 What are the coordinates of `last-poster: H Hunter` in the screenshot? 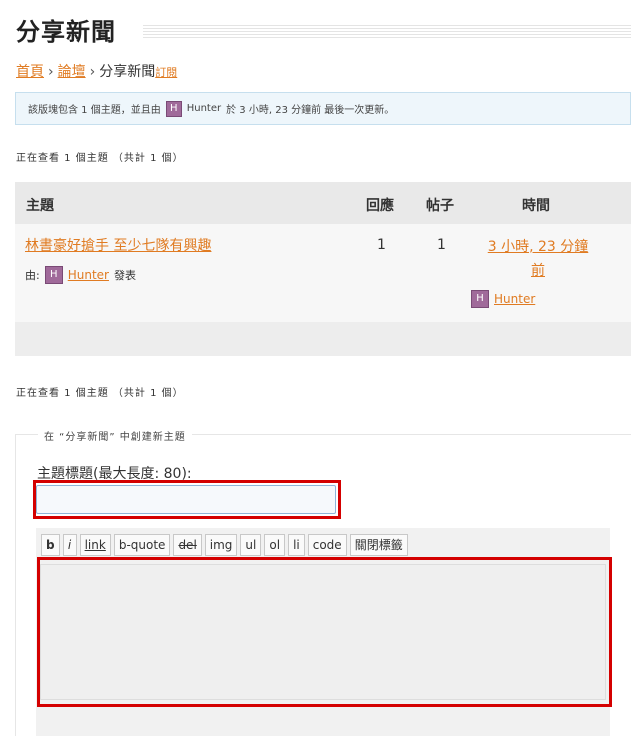 It's located at (503, 299).